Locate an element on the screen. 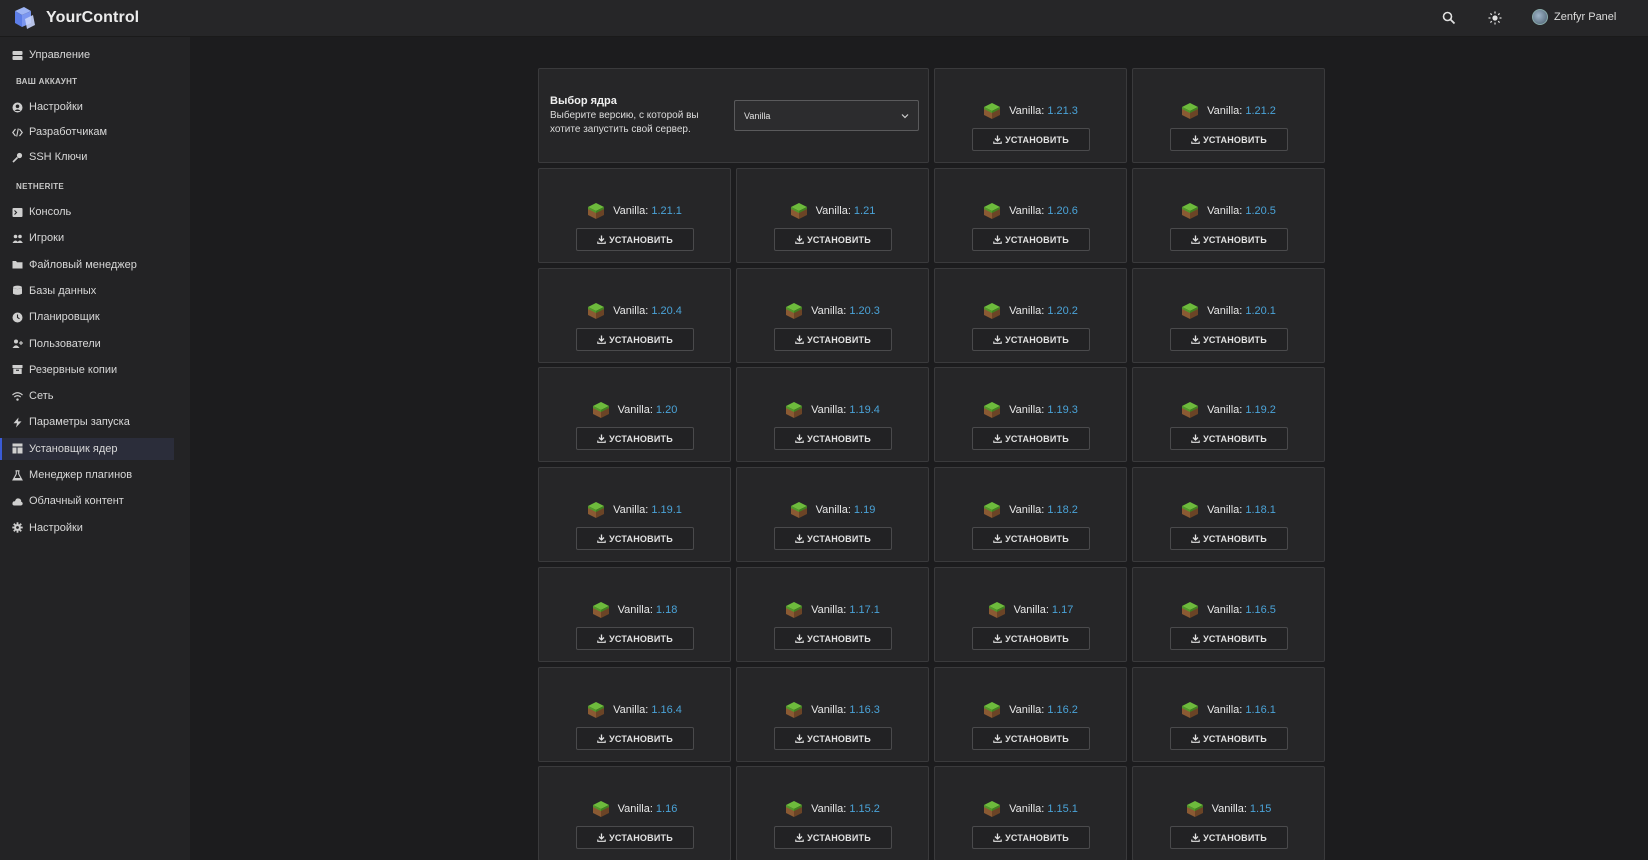  version-card: Vanilla: 1.15.2 УСТАНОВИТЬ is located at coordinates (832, 813).